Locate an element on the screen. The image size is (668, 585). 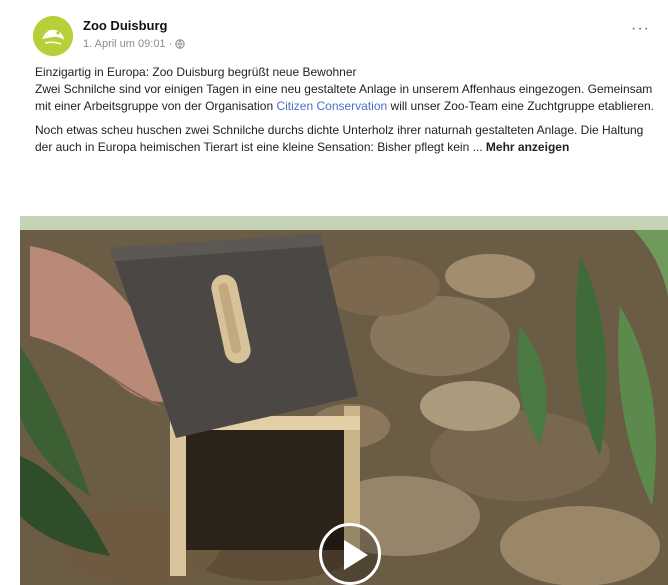
post-header: Zoo Duisburg 1. April um 09:01 · ··· is located at coordinates (334, 31).